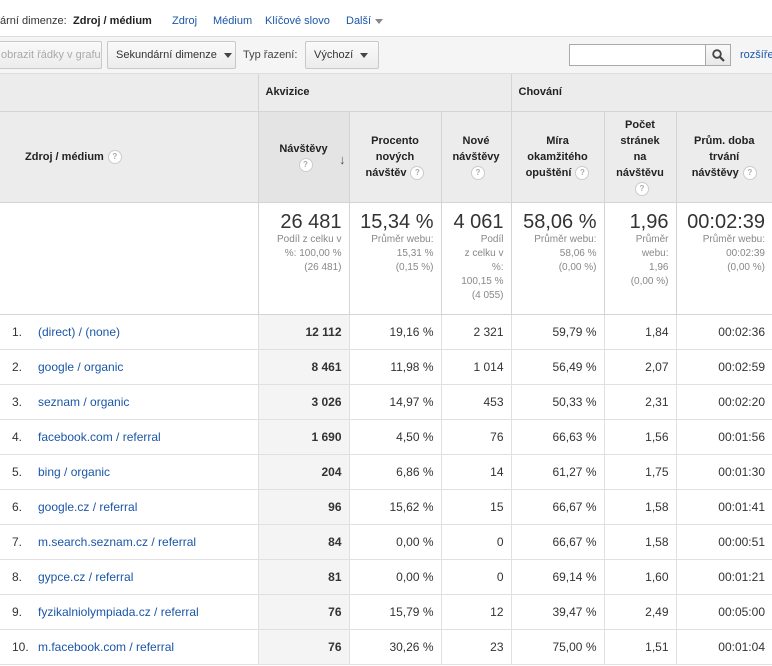 The height and width of the screenshot is (666, 772). I want to click on cell-source: 7. m.search.seznam.cz / referral, so click(129, 542).